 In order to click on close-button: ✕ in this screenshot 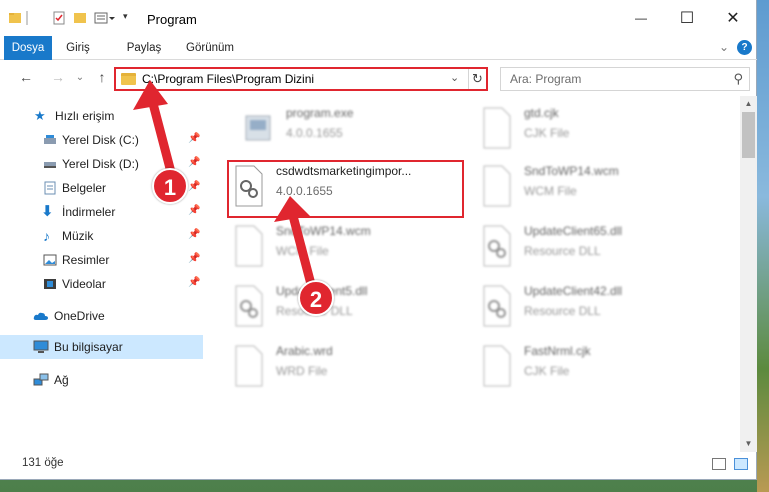, I will do `click(733, 18)`.